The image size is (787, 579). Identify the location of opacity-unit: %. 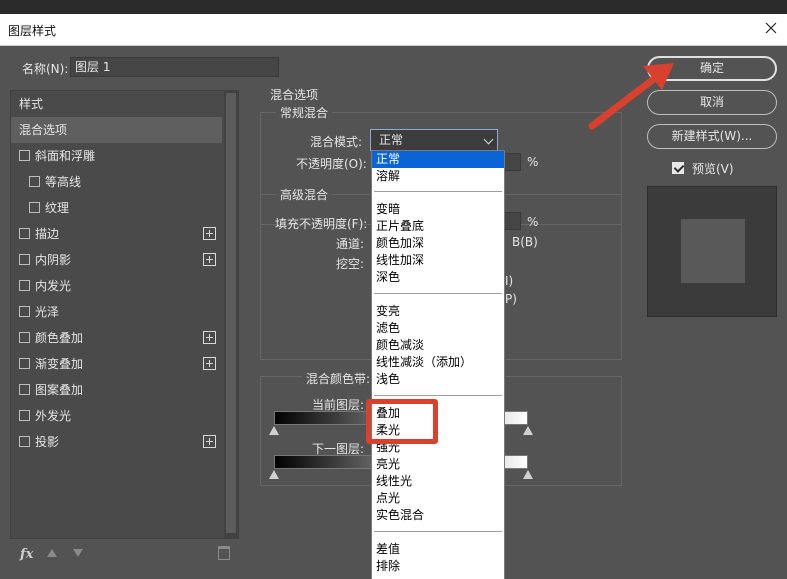
(533, 162).